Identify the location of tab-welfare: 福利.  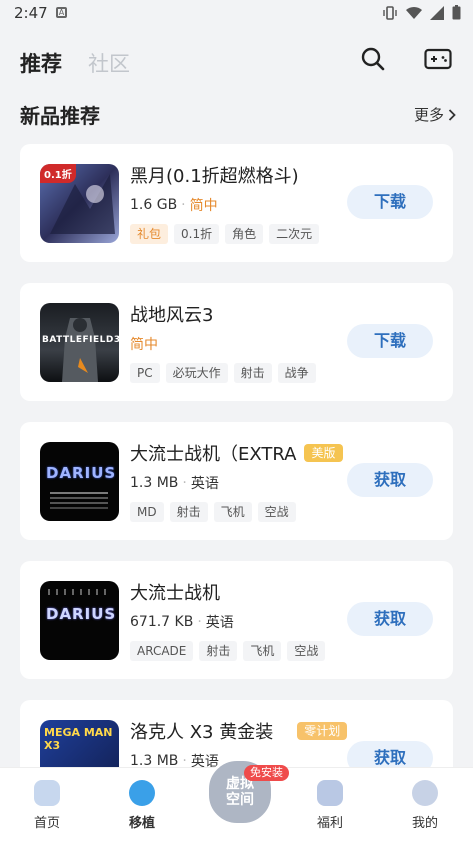
(330, 805).